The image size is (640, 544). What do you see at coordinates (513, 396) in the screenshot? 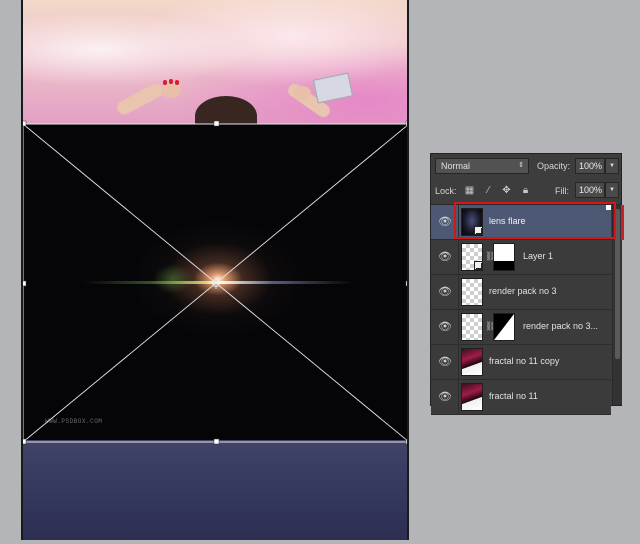
I see `layer-name: fractal no 11` at bounding box center [513, 396].